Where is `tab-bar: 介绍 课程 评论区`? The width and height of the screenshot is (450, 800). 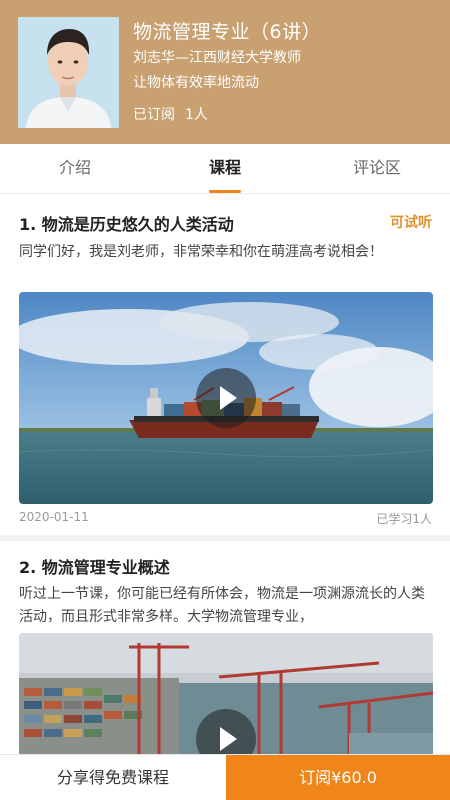
tab-bar: 介绍 课程 评论区 is located at coordinates (225, 169).